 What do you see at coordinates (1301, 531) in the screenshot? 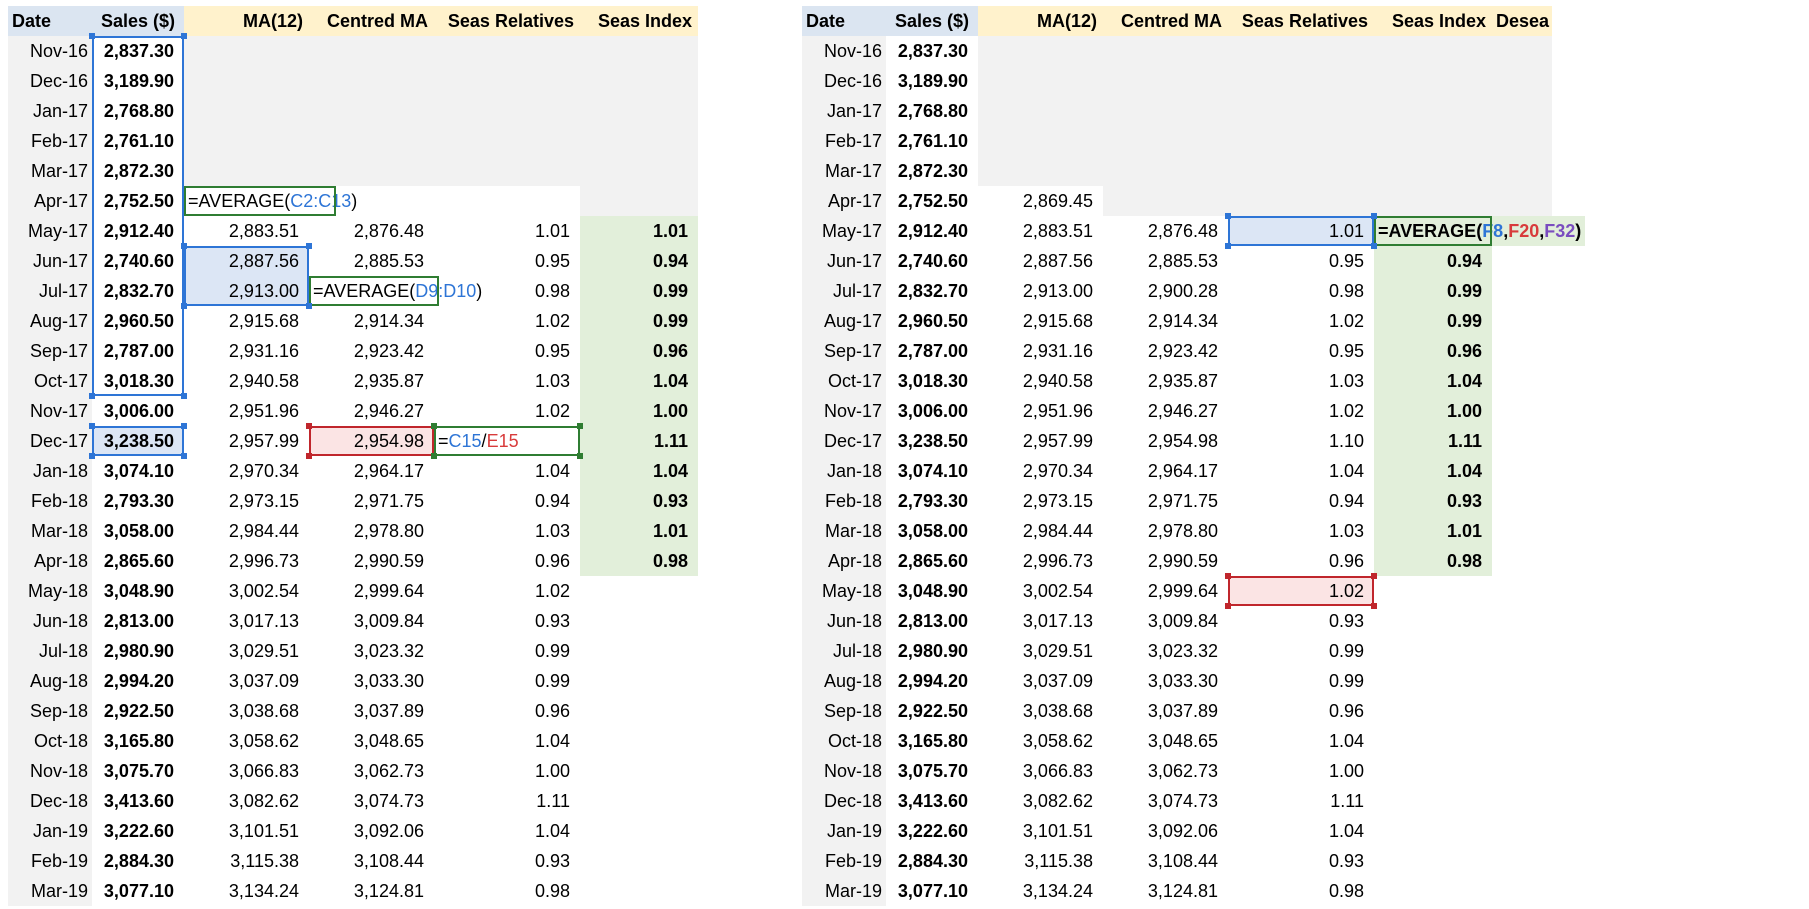
I see `seas-relatives-cell: 1.03` at bounding box center [1301, 531].